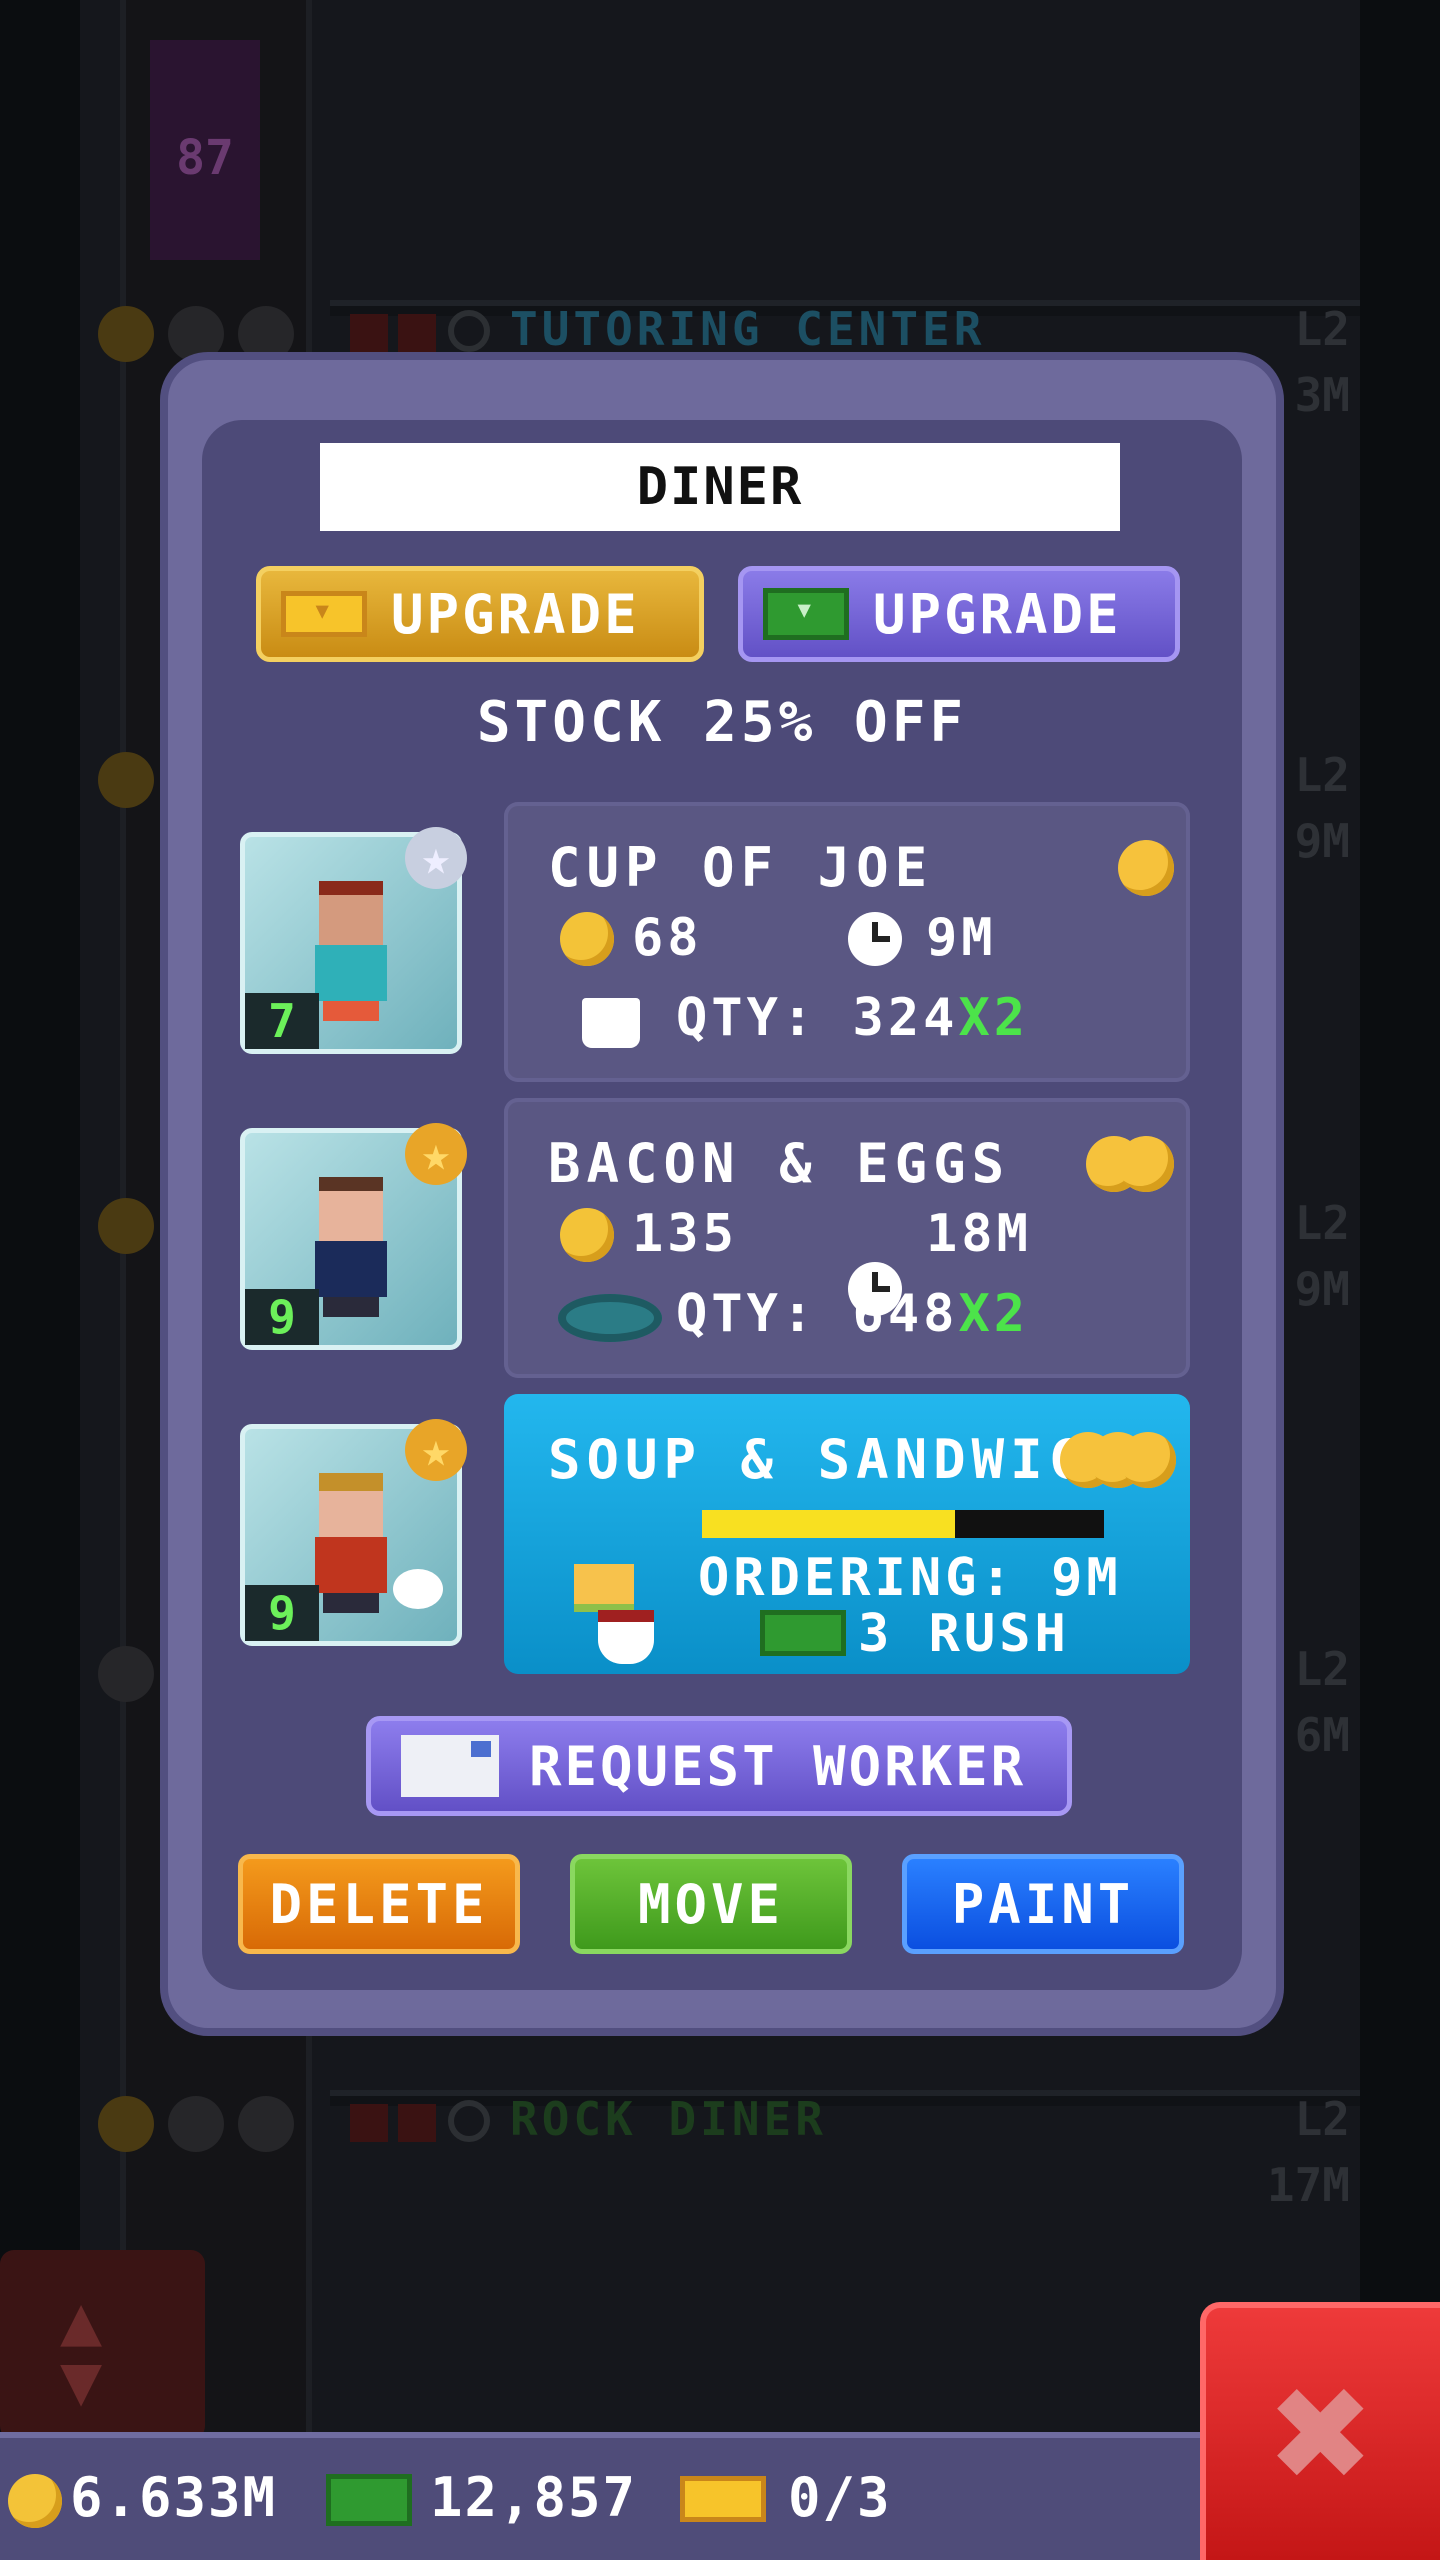 This screenshot has height=2560, width=1440. What do you see at coordinates (282, 1021) in the screenshot?
I see `worker-level: 7` at bounding box center [282, 1021].